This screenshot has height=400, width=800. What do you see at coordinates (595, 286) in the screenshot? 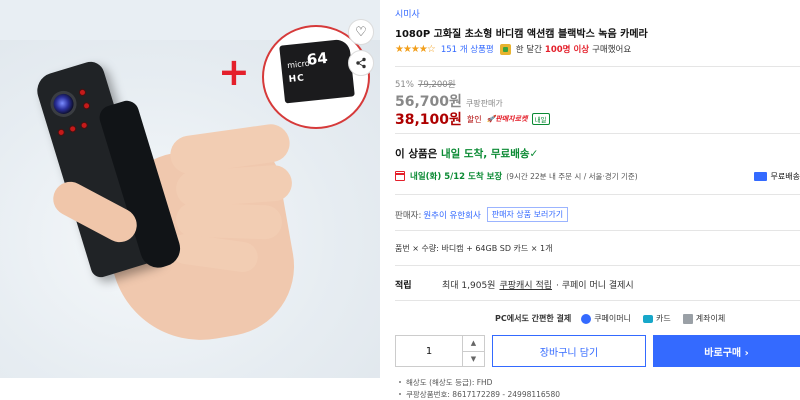
I see `reward-tail: · 쿠페이 머니 결제시` at bounding box center [595, 286].